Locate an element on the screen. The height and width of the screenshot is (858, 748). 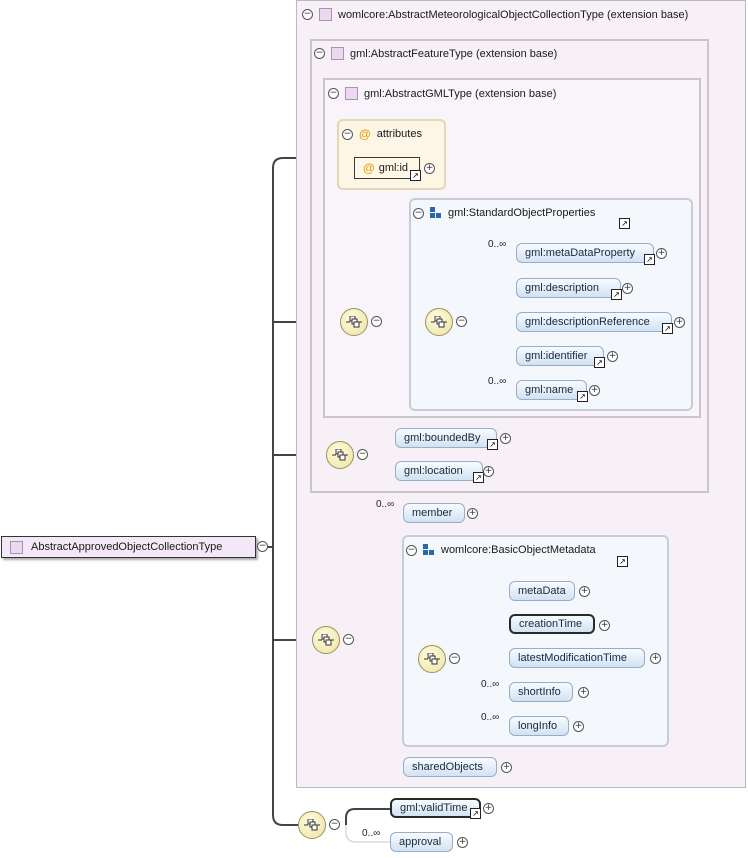
element-shortinfo: shortInfo is located at coordinates (541, 692).